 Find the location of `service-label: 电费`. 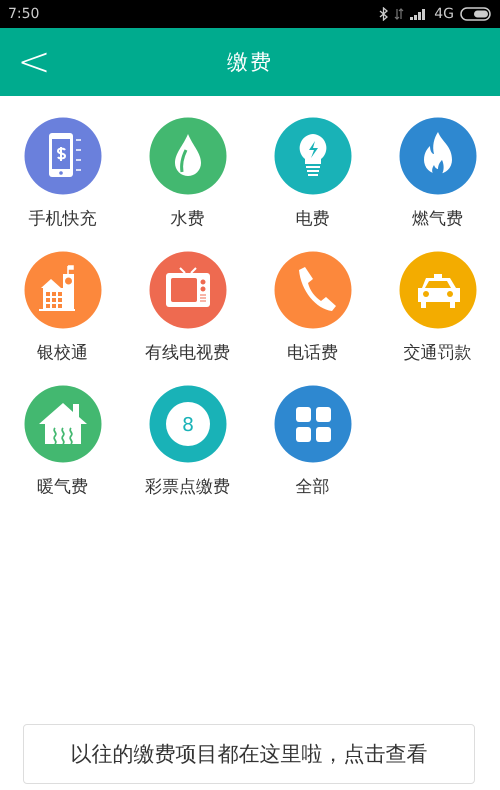

service-label: 电费 is located at coordinates (313, 218).